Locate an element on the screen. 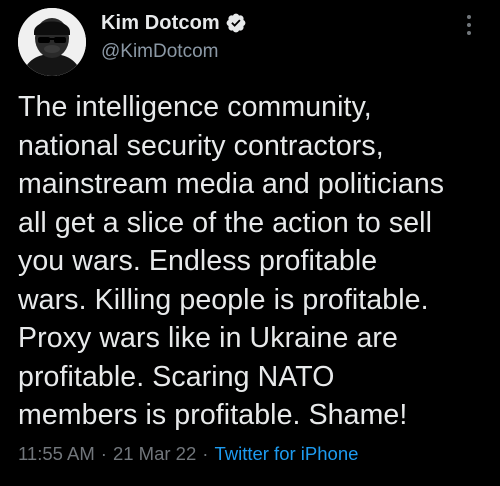  verified-badge-icon is located at coordinates (236, 23).